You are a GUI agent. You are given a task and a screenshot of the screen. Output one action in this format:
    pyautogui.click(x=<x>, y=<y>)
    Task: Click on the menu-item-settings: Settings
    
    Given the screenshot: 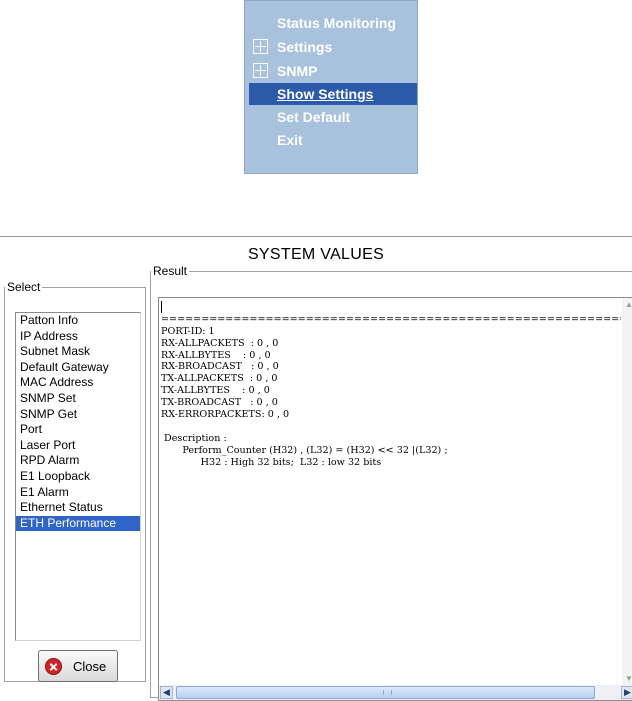 What is the action you would take?
    pyautogui.click(x=333, y=47)
    